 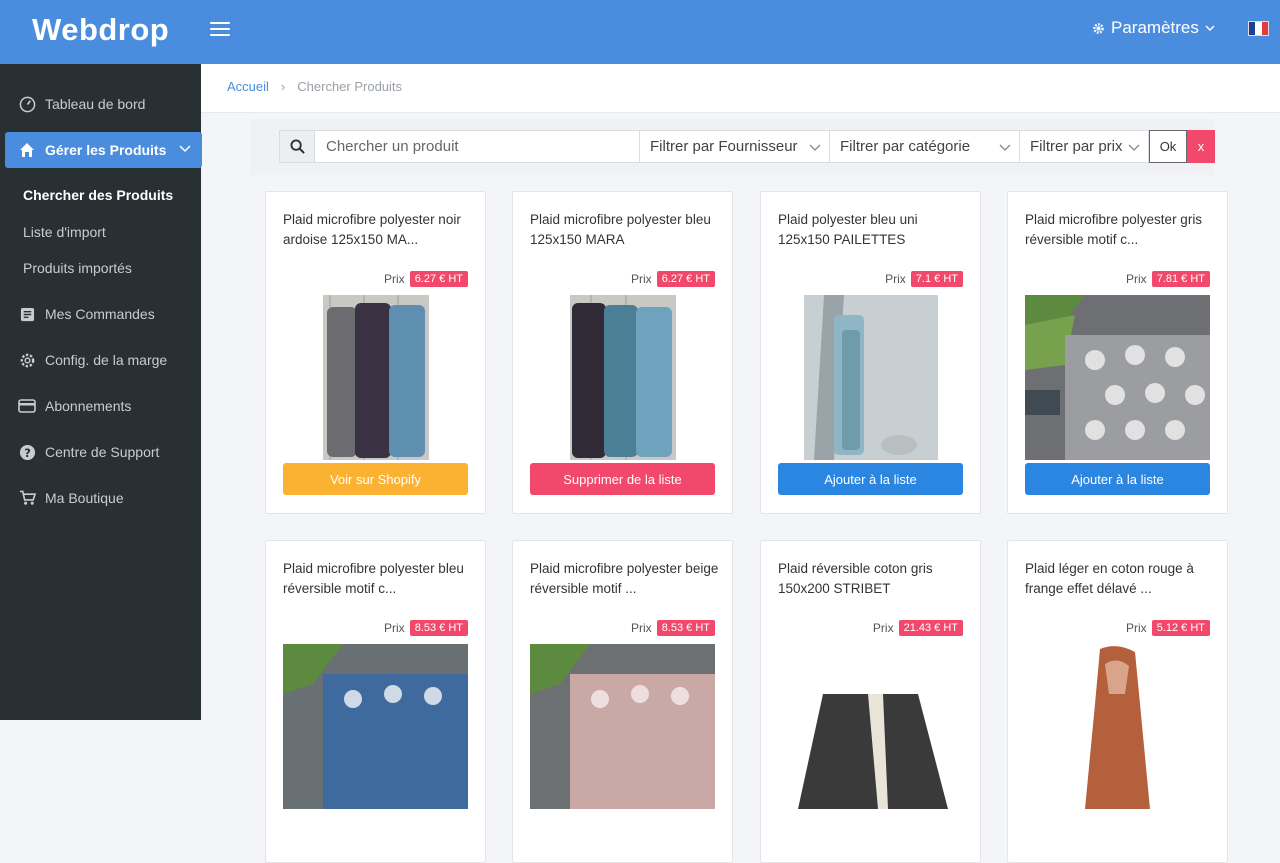 What do you see at coordinates (220, 28) in the screenshot?
I see `menu-toggle-icon` at bounding box center [220, 28].